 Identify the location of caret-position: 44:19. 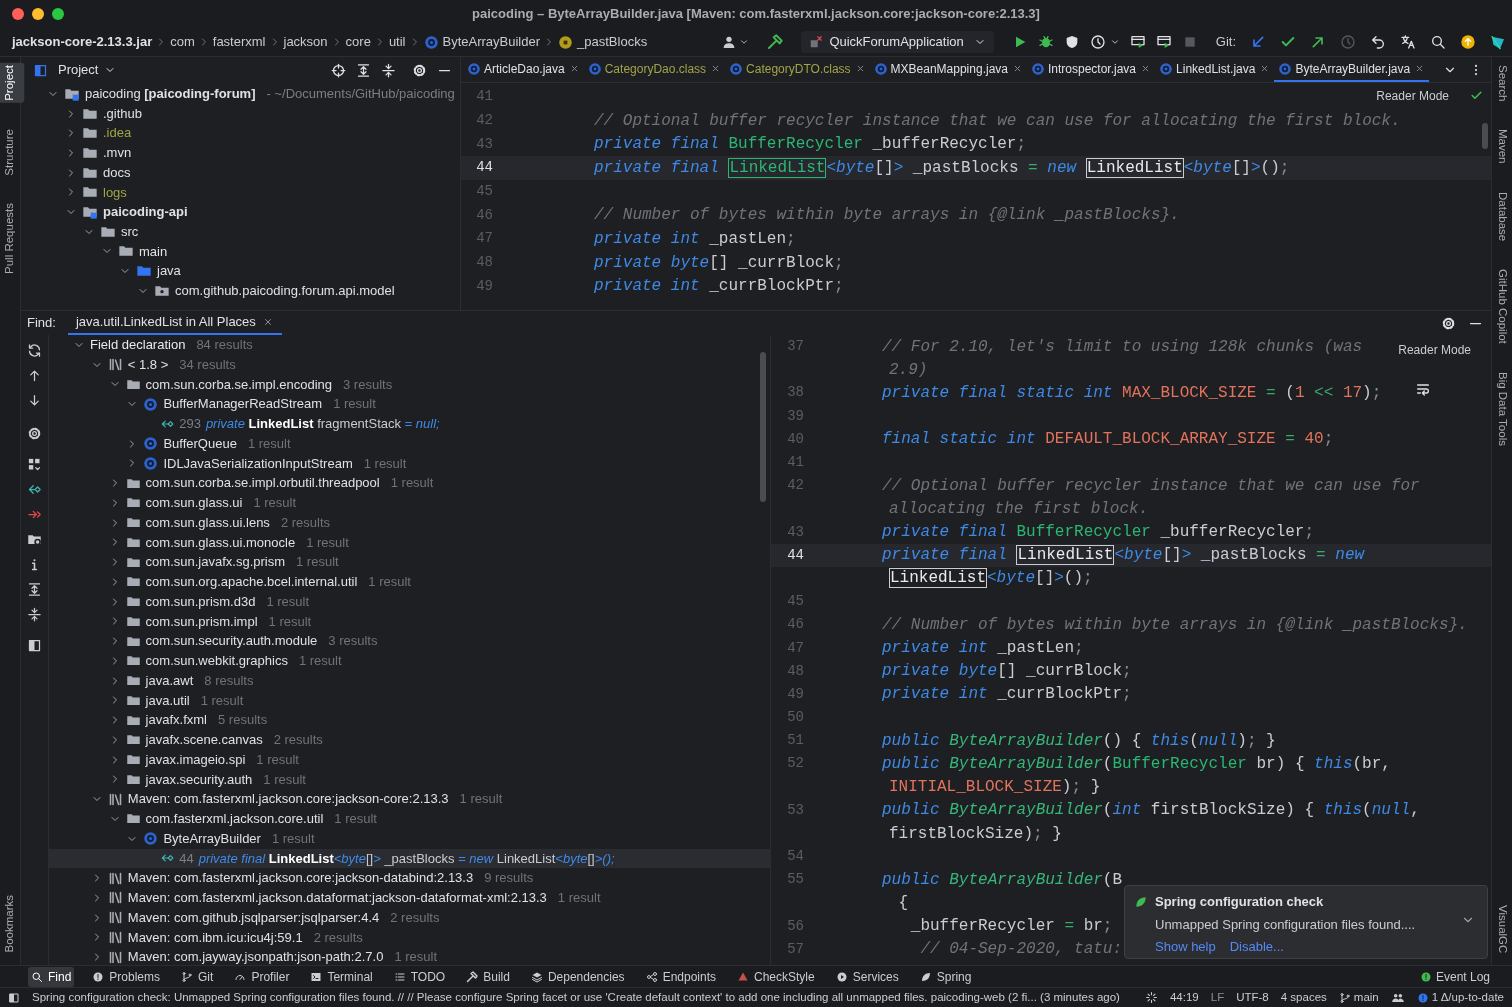
(1184, 997).